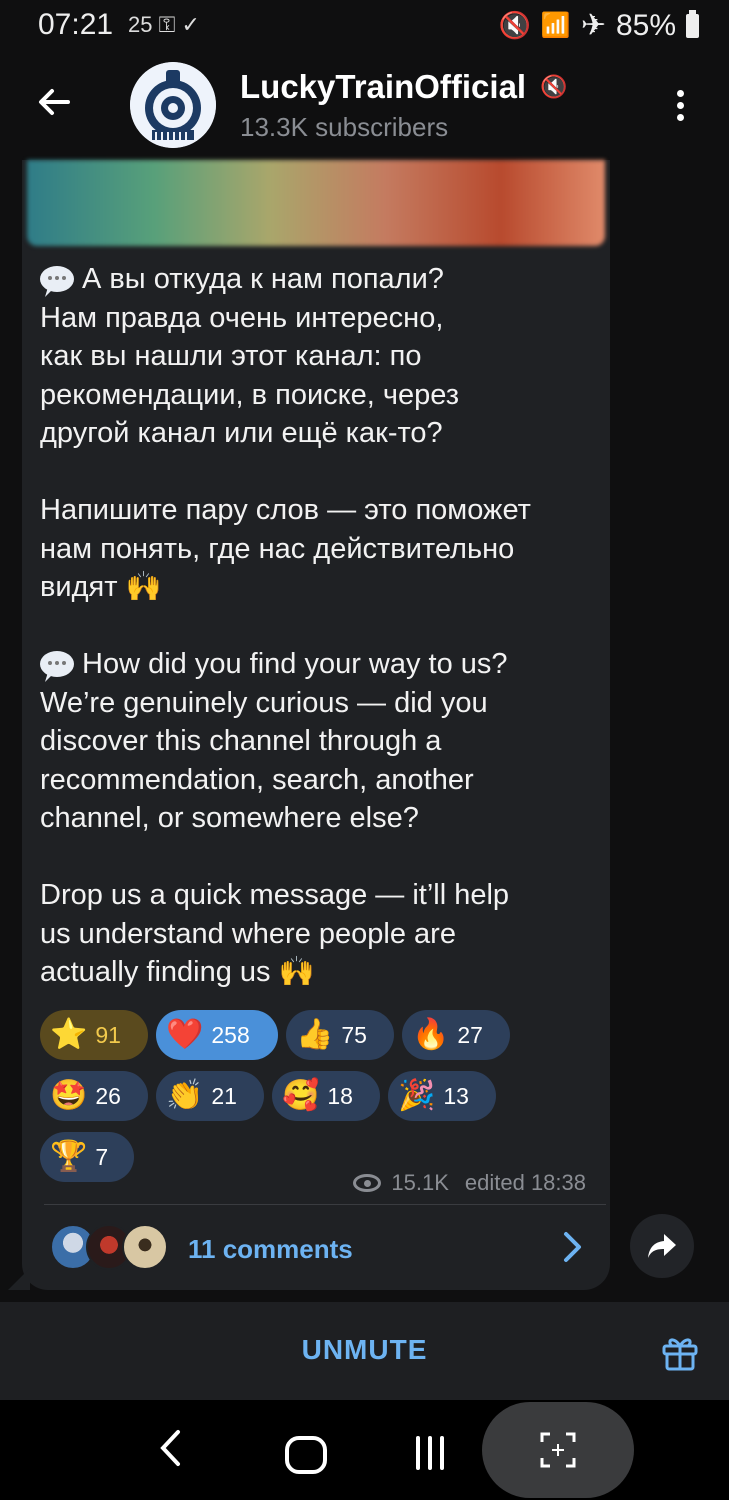  Describe the element at coordinates (514, 25) in the screenshot. I see `mute-status-icon: 🔇` at that location.